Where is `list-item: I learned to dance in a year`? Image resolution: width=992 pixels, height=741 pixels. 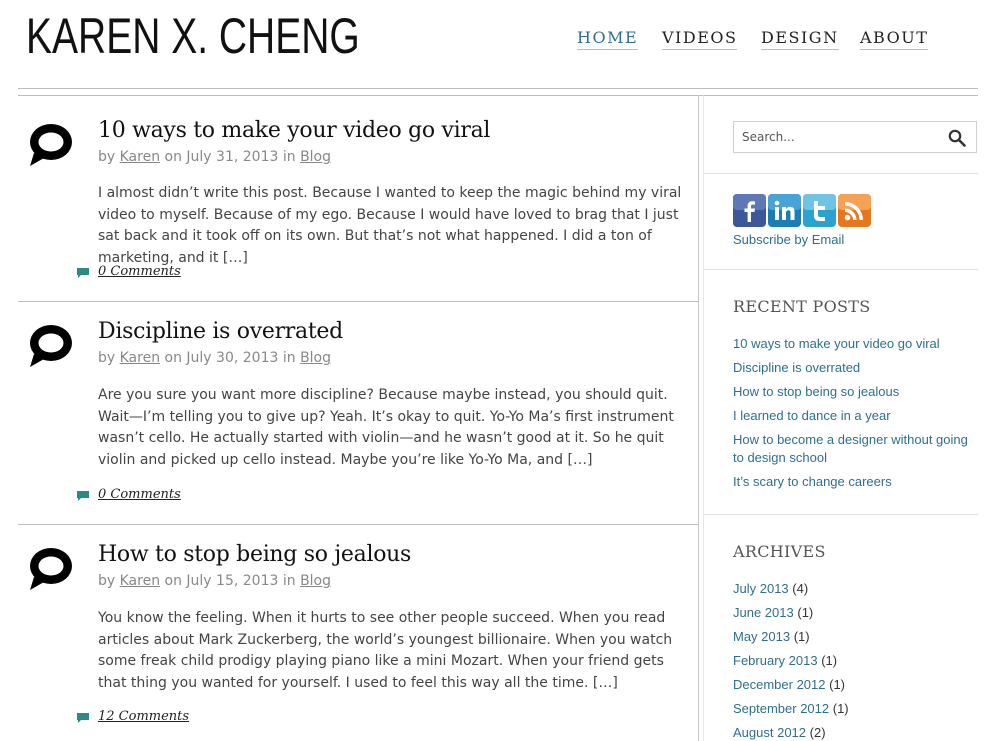
list-item: I learned to dance in a year is located at coordinates (853, 416).